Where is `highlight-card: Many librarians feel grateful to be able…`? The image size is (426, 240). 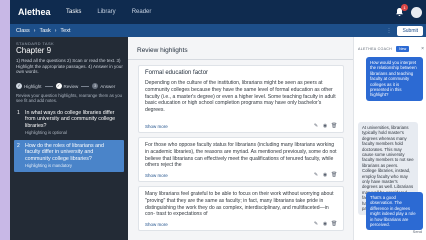 highlight-card: Many librarians feel grateful to be able… is located at coordinates (241, 208).